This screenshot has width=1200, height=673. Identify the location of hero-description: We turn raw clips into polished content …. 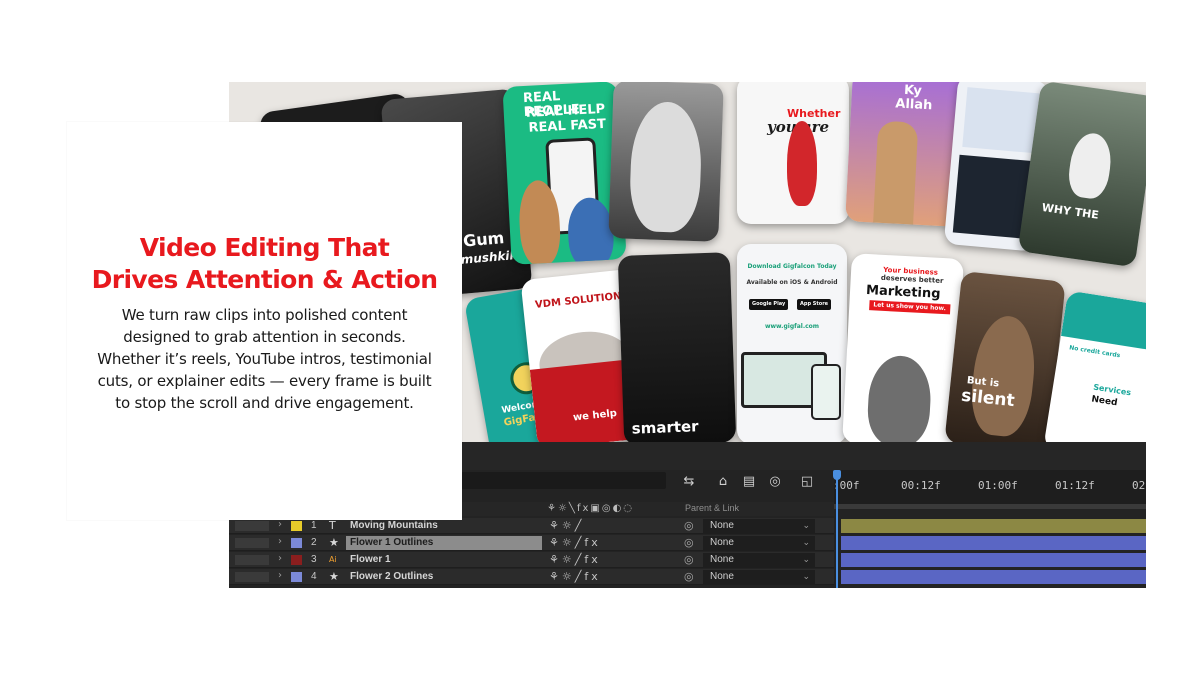
(264, 359).